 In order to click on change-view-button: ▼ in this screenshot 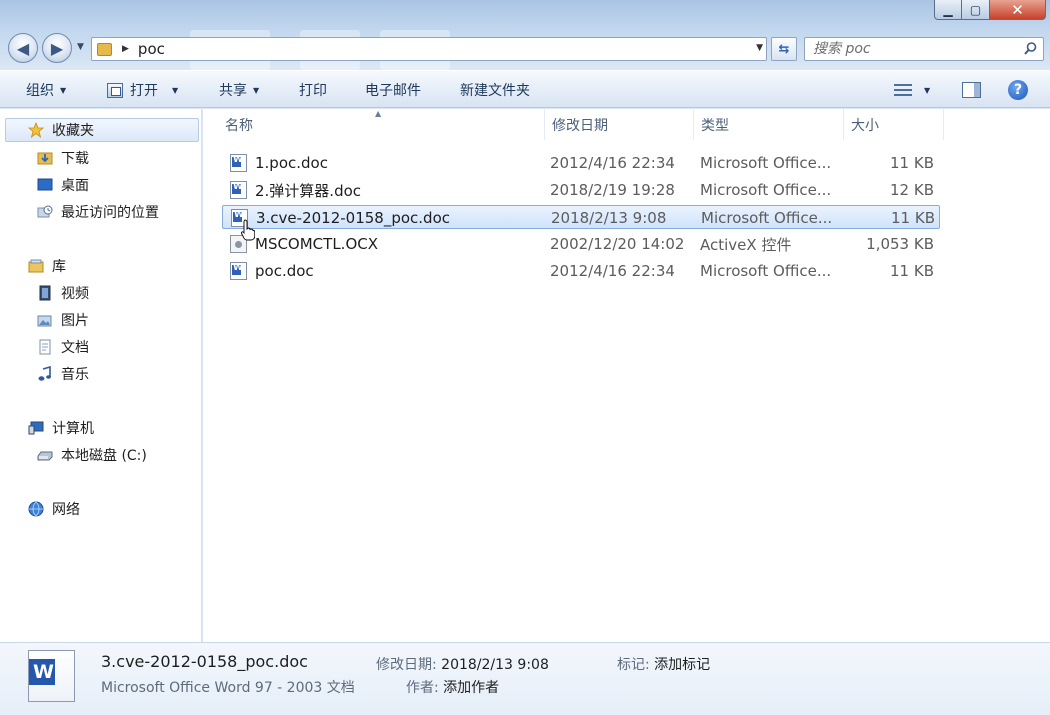, I will do `click(912, 90)`.